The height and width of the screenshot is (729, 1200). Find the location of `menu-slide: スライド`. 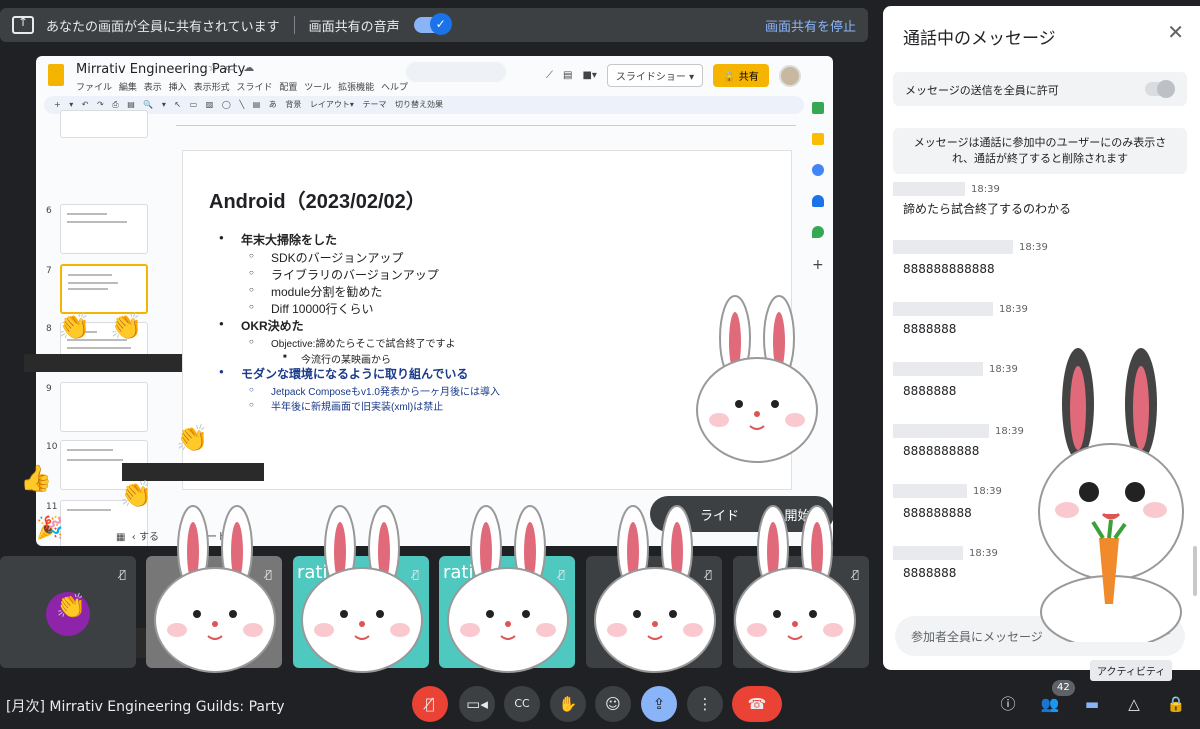

menu-slide: スライド is located at coordinates (254, 88).